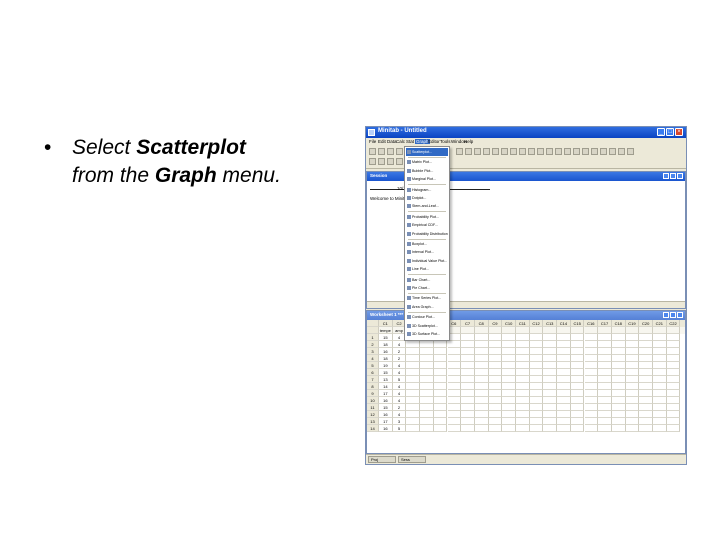 The image size is (720, 540). I want to click on table-cell: 2, so click(399, 358).